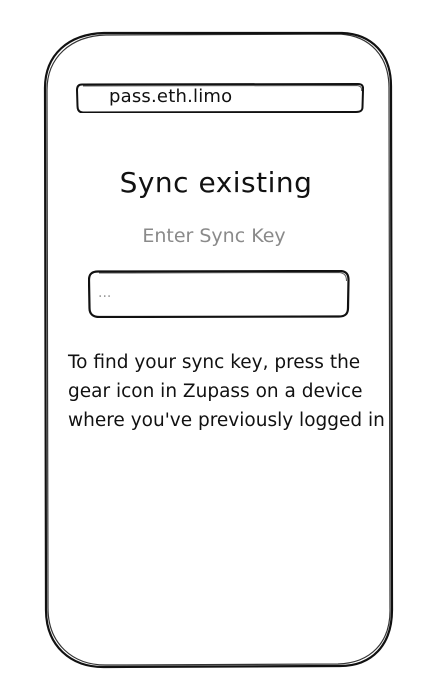 Image resolution: width=446 pixels, height=692 pixels. What do you see at coordinates (216, 293) in the screenshot?
I see `sync-key-input` at bounding box center [216, 293].